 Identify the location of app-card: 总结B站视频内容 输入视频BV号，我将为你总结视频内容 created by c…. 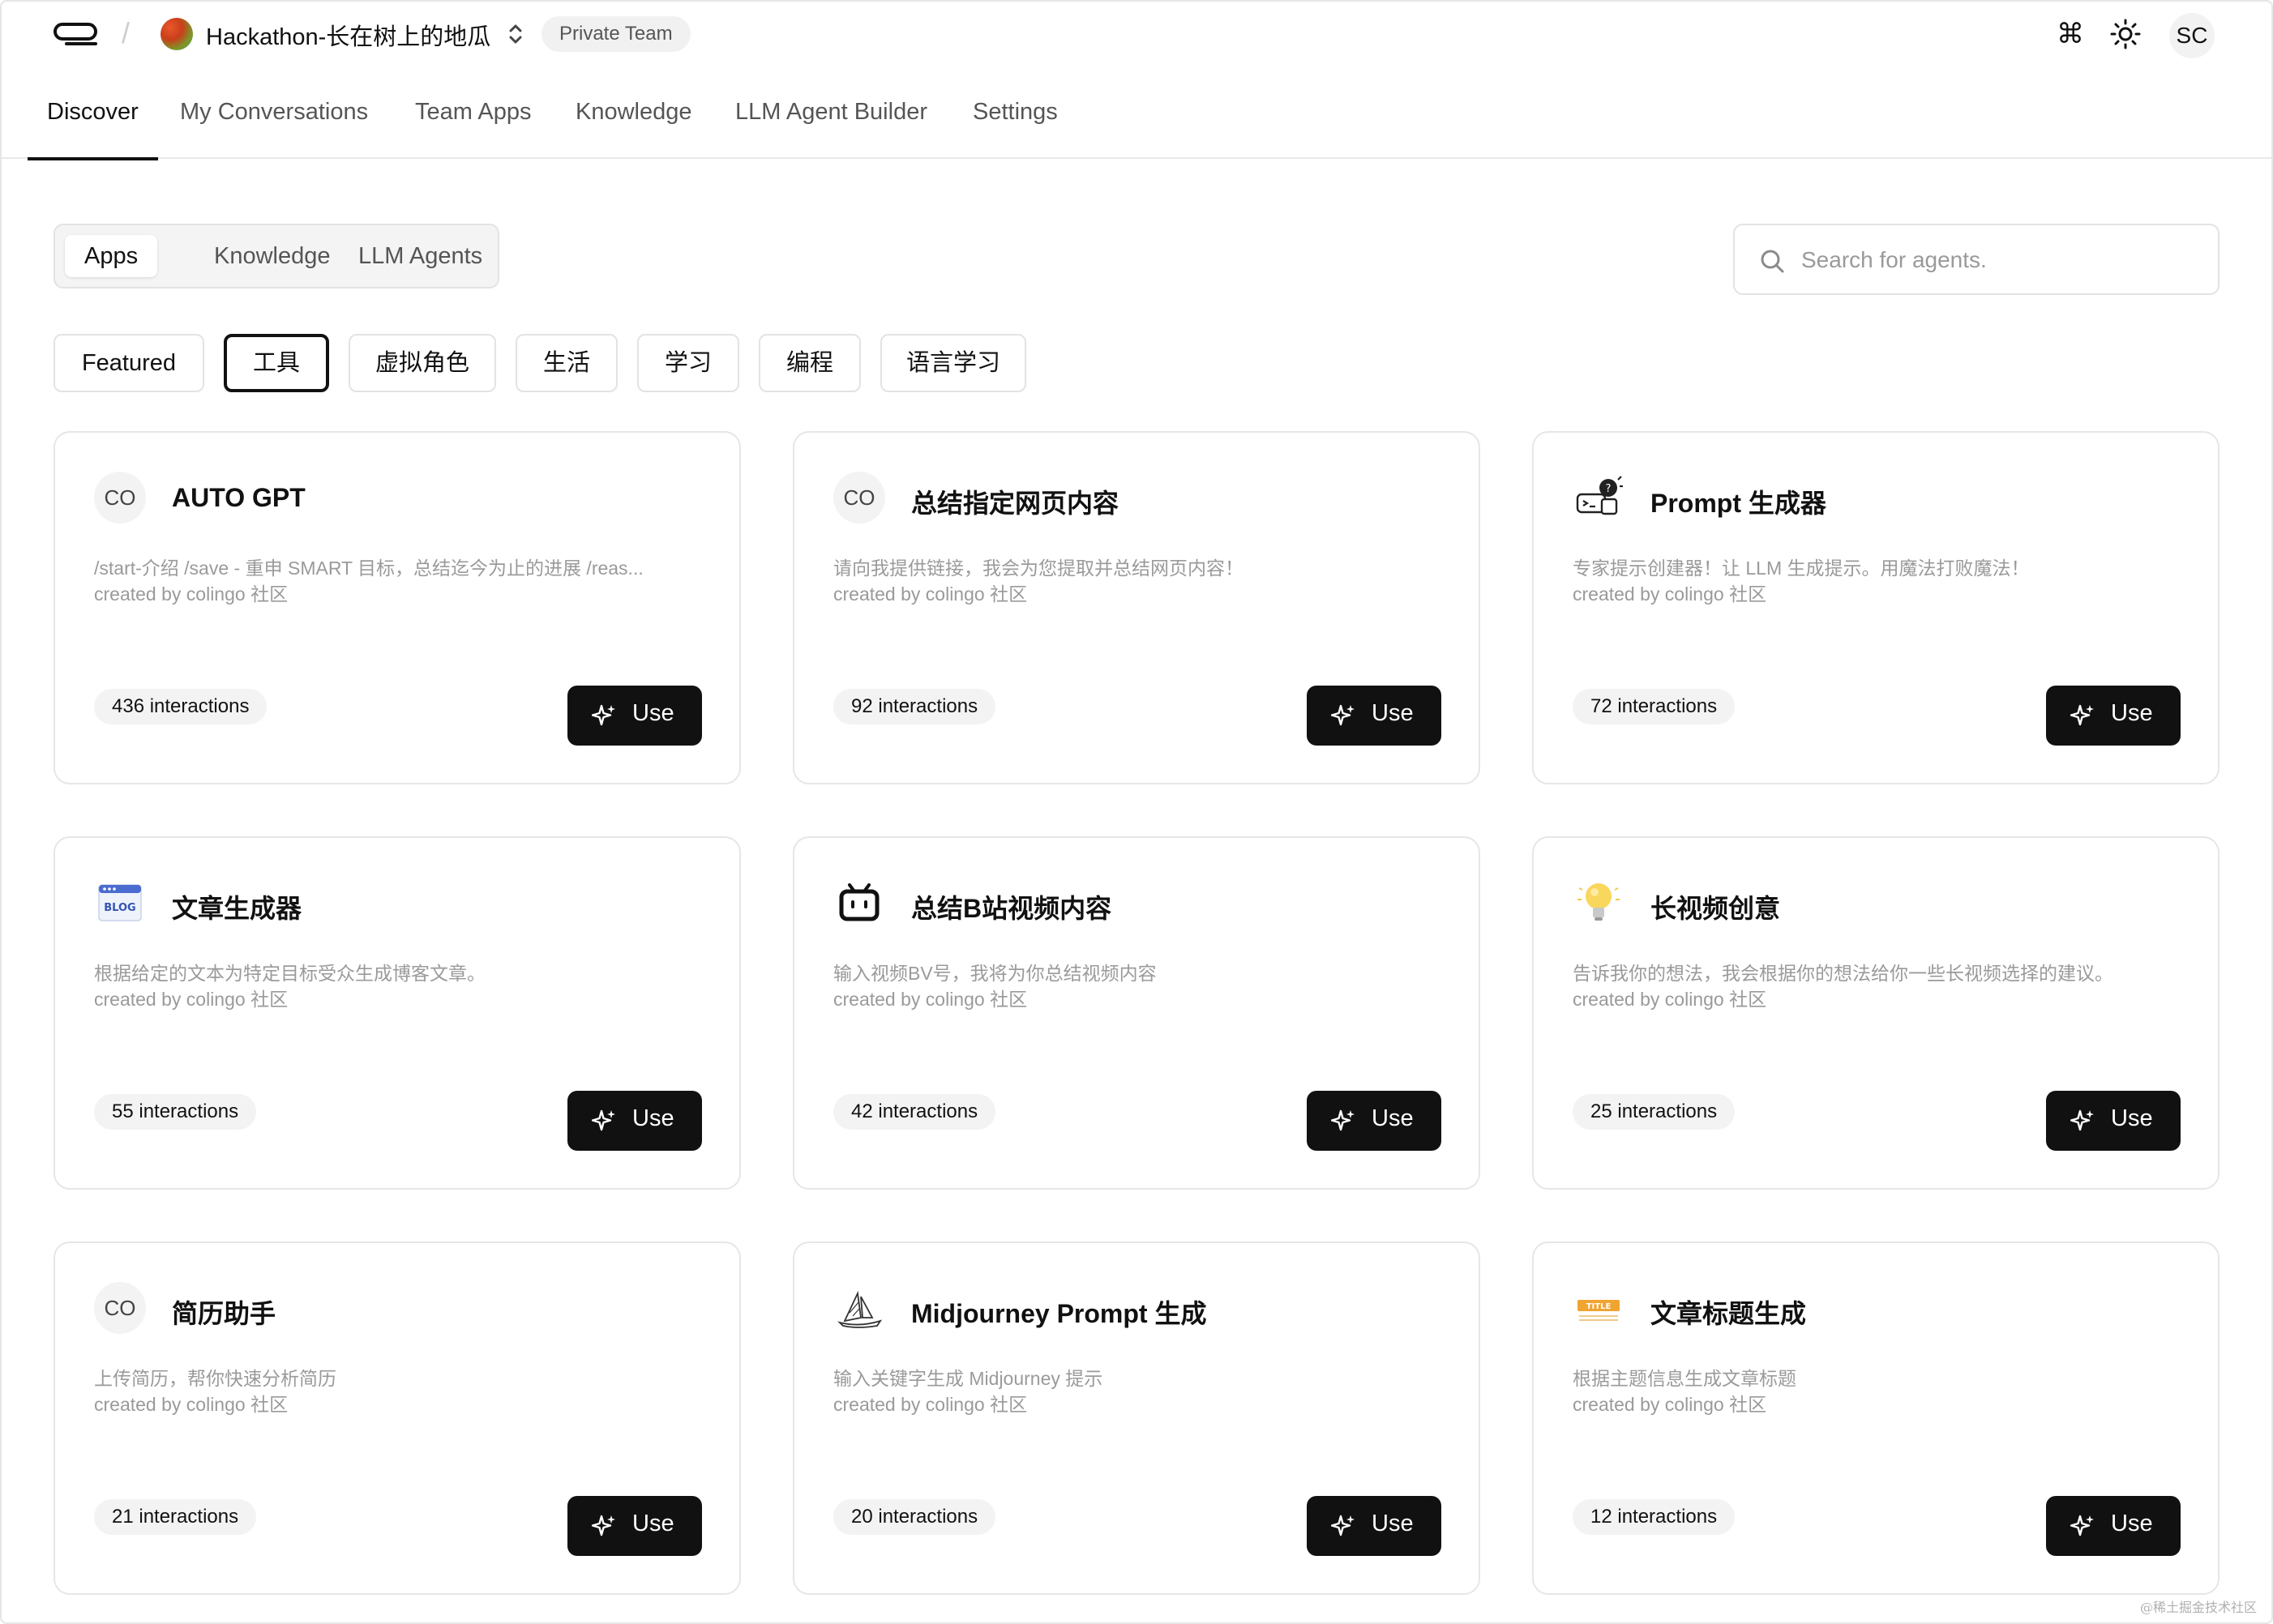
(1136, 1013).